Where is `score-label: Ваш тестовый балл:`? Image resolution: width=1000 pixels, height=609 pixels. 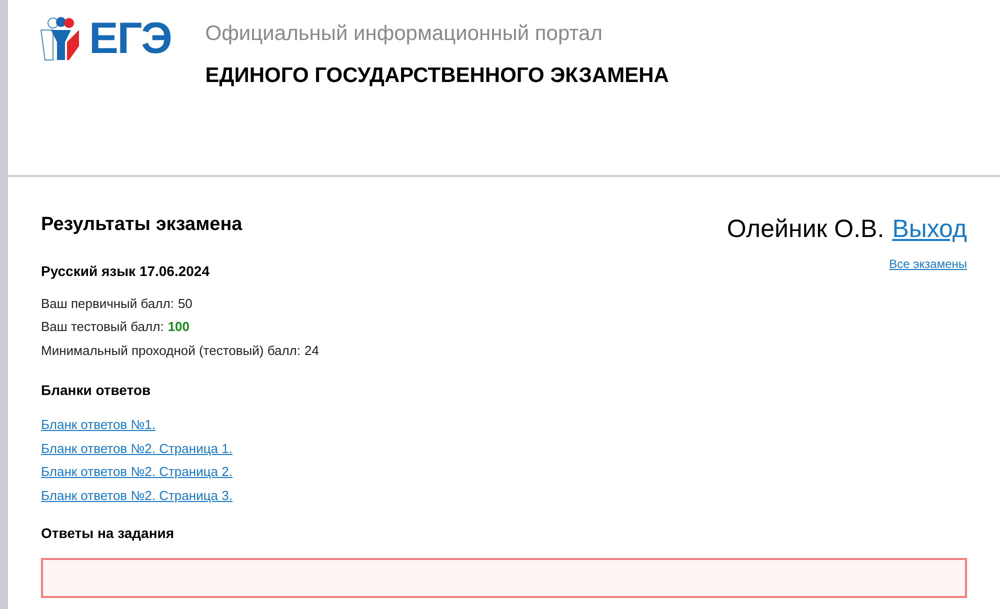 score-label: Ваш тестовый балл: is located at coordinates (102, 327).